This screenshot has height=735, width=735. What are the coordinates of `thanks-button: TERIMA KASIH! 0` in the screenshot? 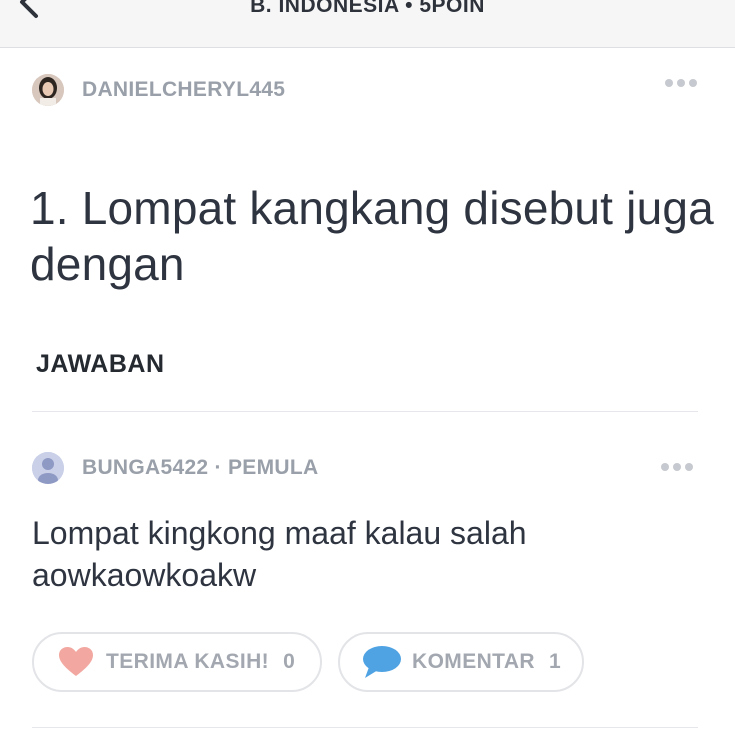 It's located at (177, 662).